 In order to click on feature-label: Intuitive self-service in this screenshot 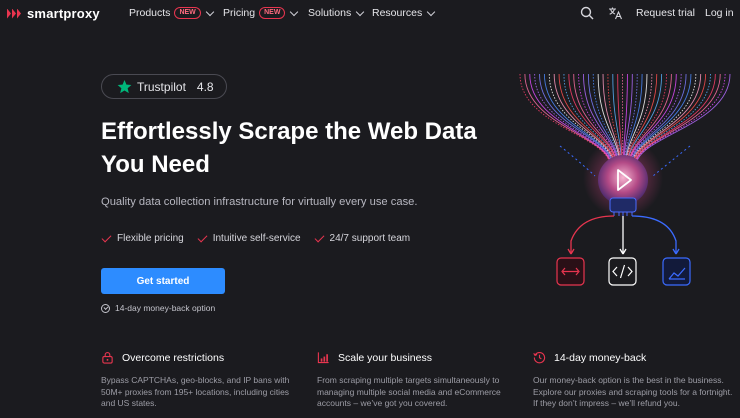, I will do `click(256, 238)`.